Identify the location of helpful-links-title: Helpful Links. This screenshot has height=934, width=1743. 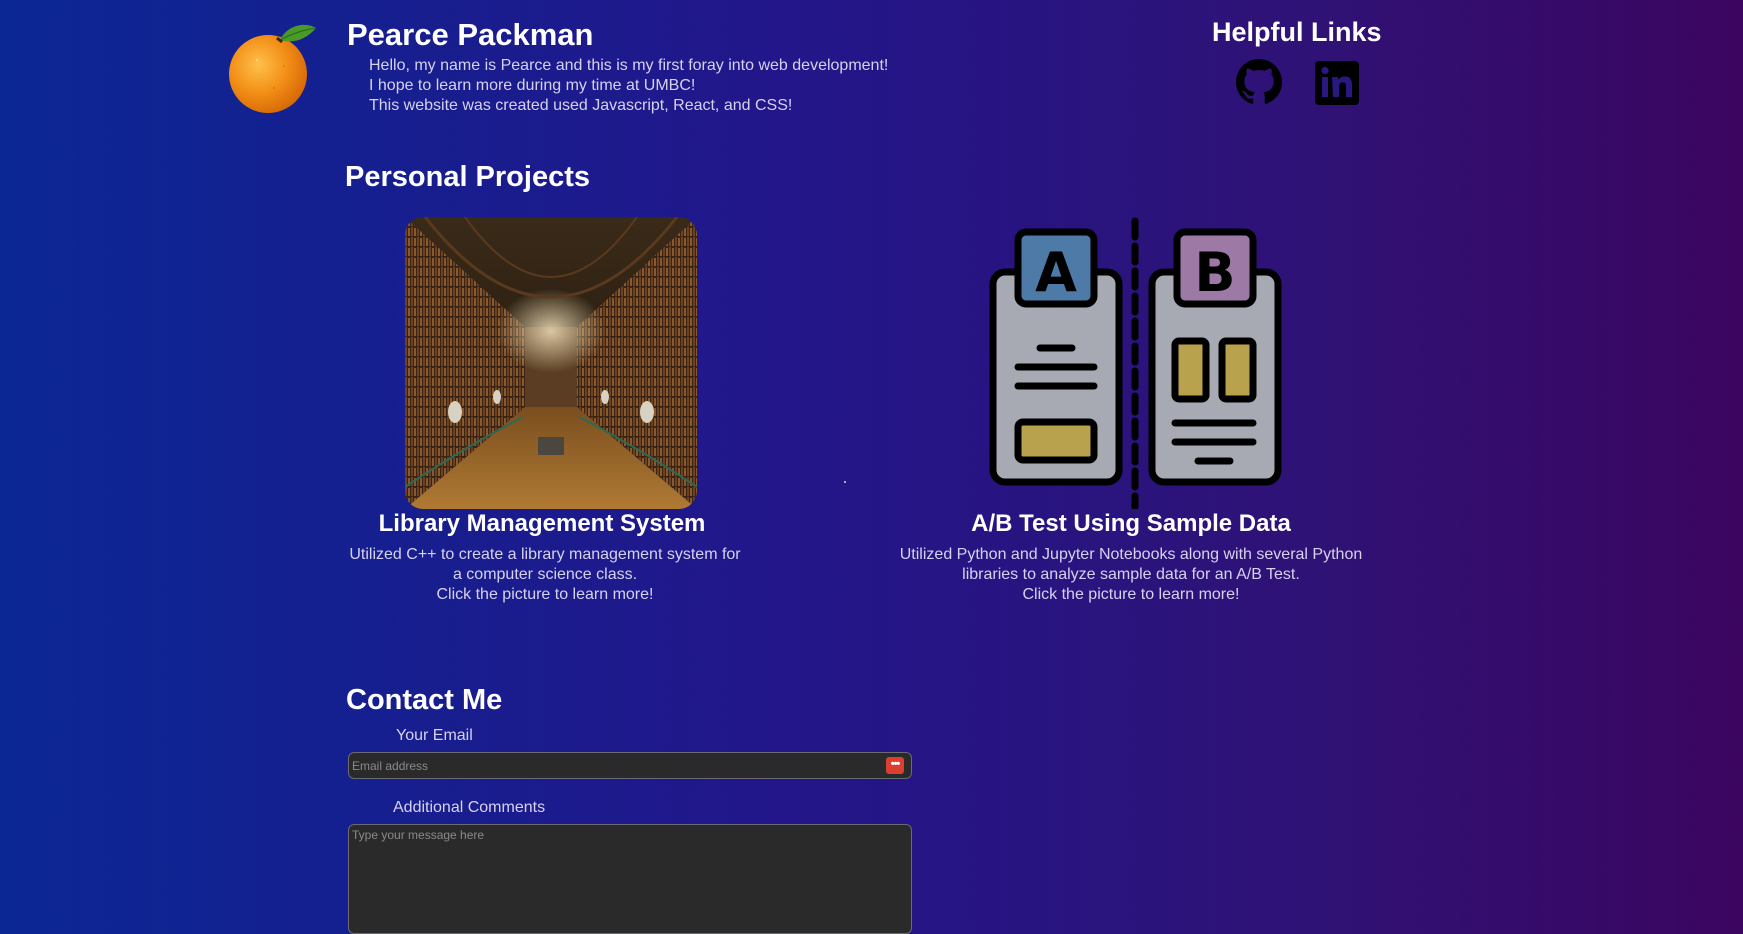
(1297, 32).